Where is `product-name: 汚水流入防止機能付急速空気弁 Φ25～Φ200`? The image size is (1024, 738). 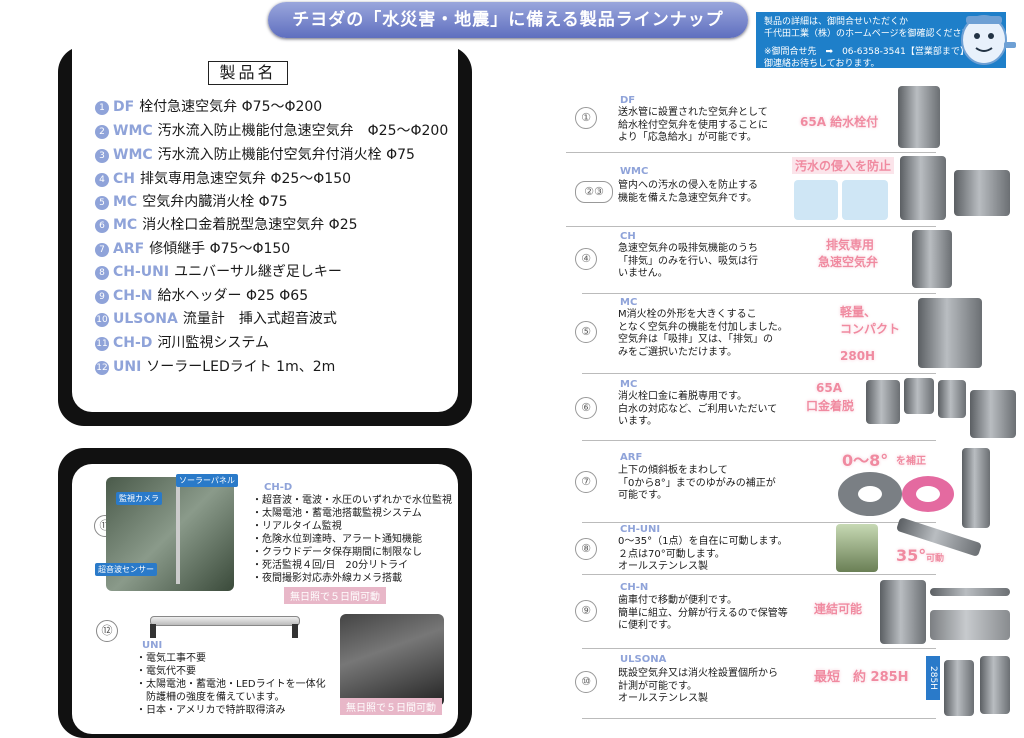 product-name: 汚水流入防止機能付急速空気弁 Φ25～Φ200 is located at coordinates (303, 131).